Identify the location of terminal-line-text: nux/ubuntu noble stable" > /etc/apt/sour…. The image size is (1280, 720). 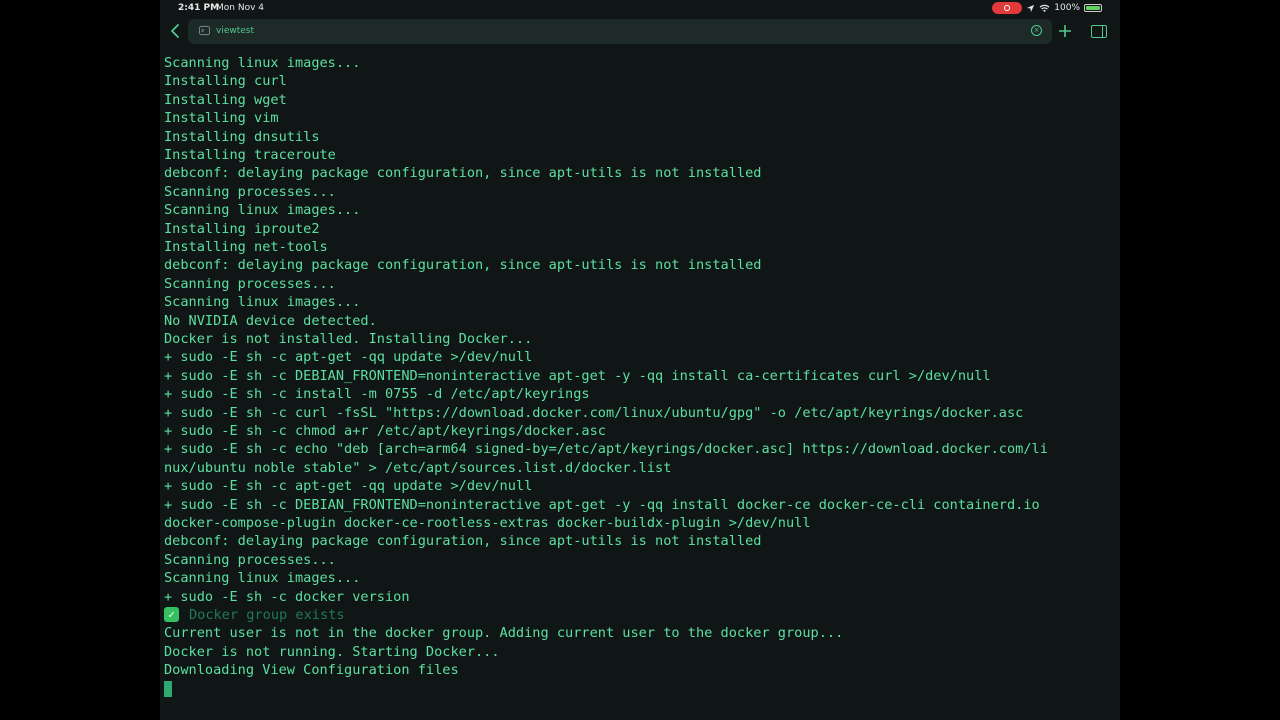
(418, 467).